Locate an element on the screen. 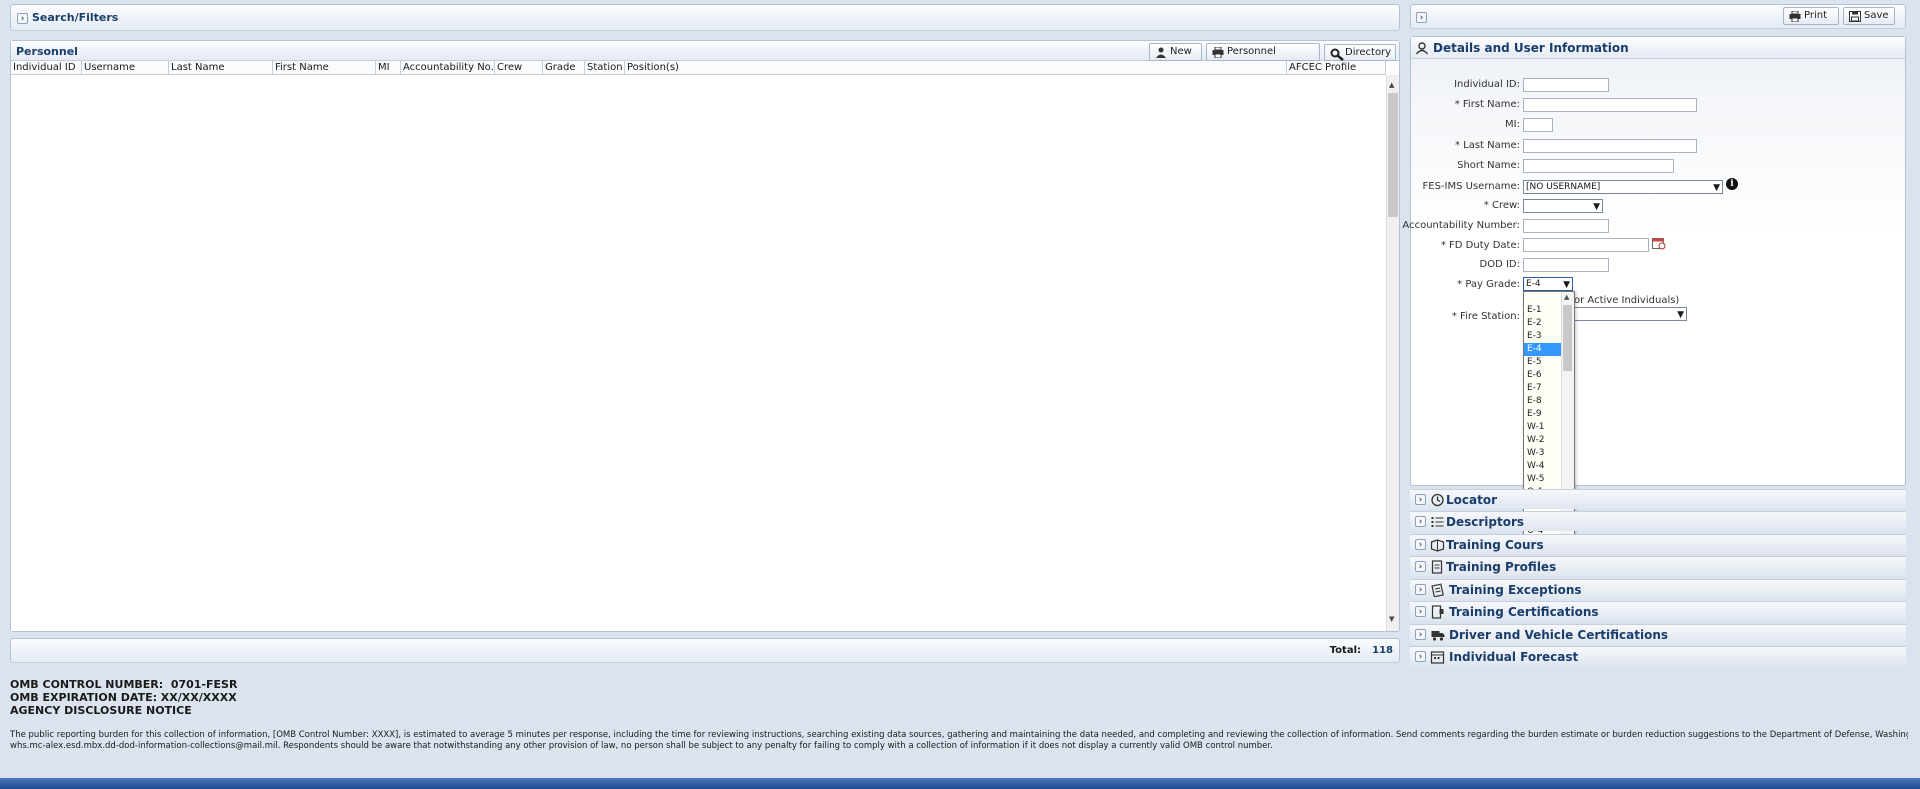 The height and width of the screenshot is (789, 1920). new-label: New is located at coordinates (1181, 51).